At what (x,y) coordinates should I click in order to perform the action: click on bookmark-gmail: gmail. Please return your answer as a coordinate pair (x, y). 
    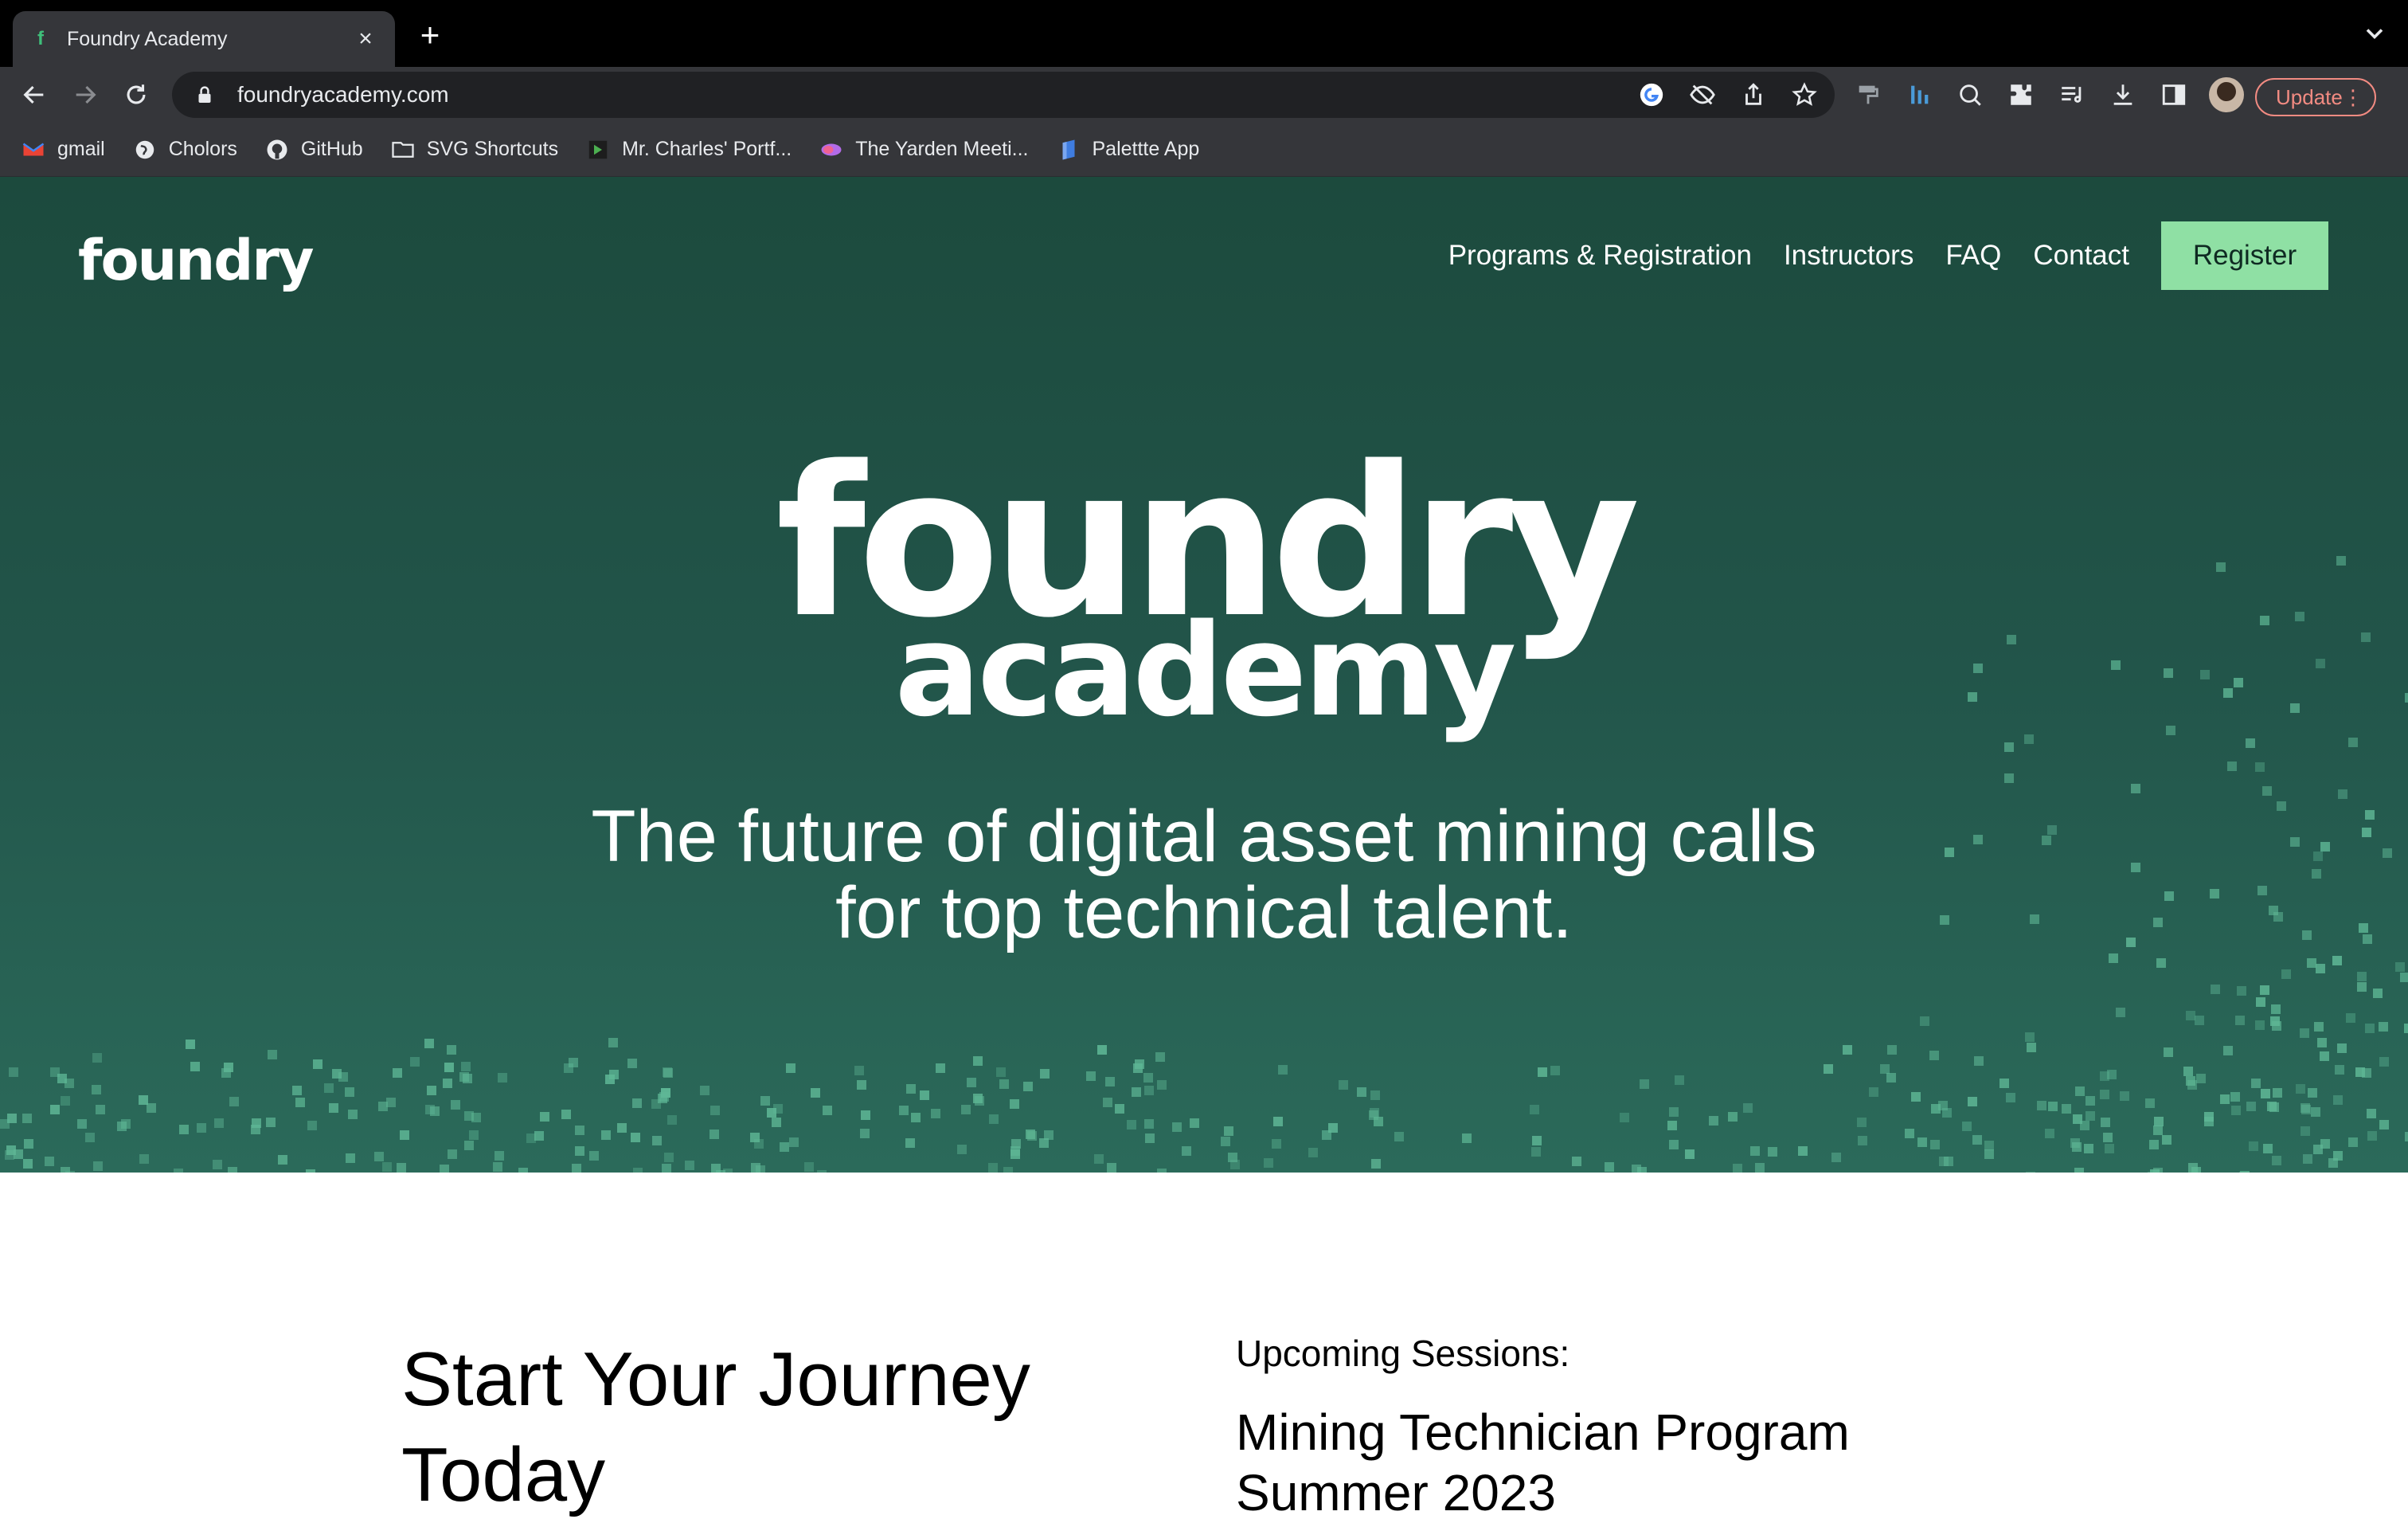
    Looking at the image, I should click on (63, 149).